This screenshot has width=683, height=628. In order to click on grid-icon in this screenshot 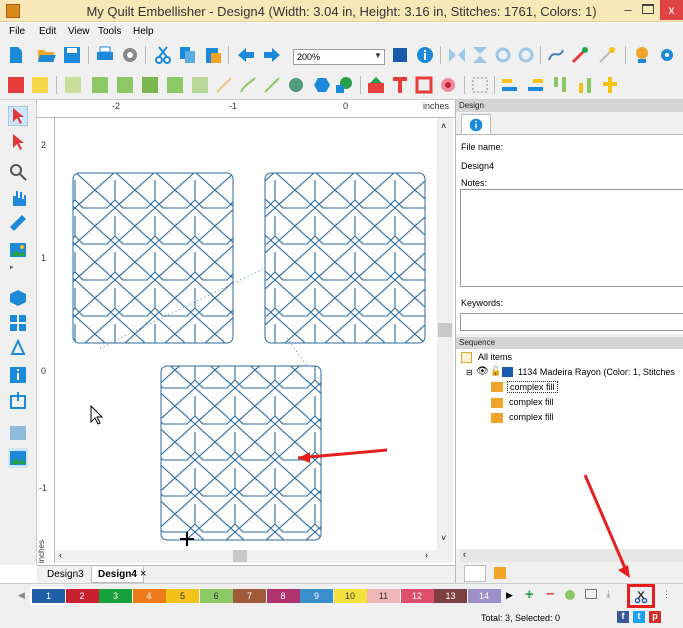, I will do `click(18, 323)`.